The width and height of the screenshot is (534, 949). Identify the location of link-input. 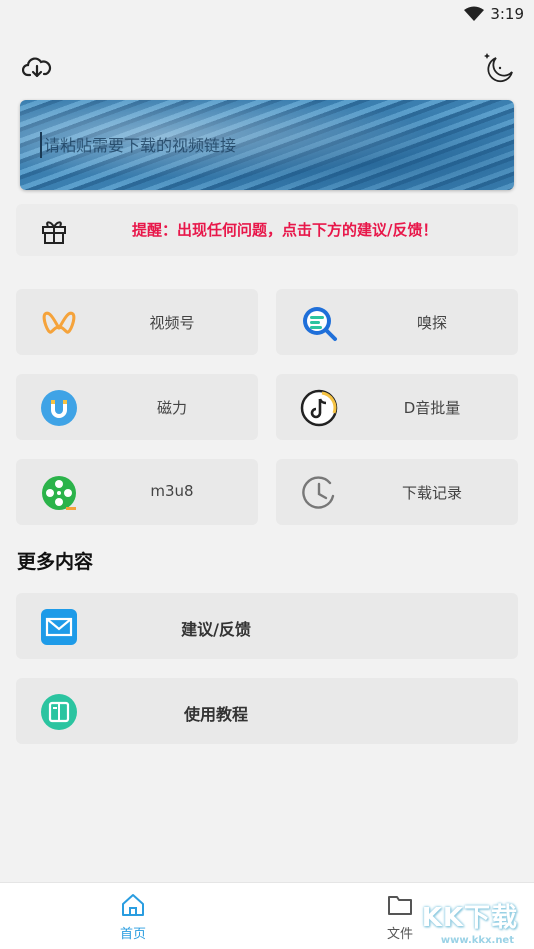
(265, 145).